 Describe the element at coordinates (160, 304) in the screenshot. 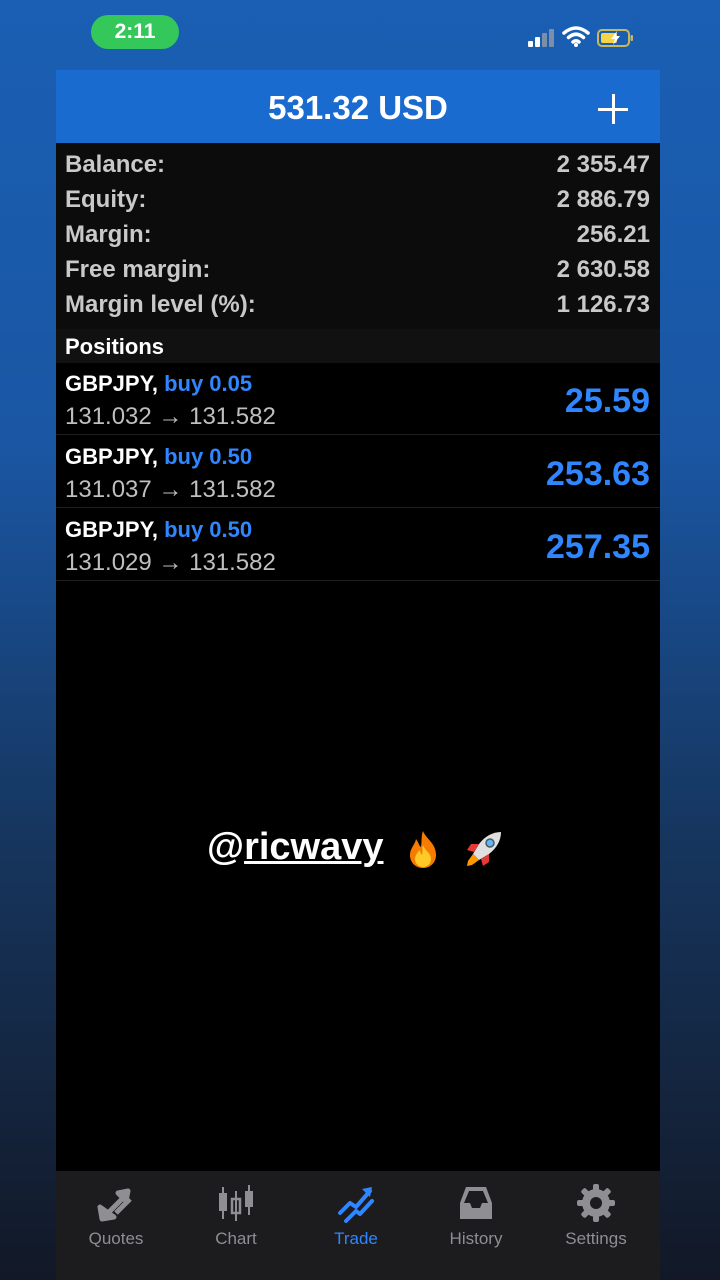

I see `margin-level-label: Margin level (%):` at that location.